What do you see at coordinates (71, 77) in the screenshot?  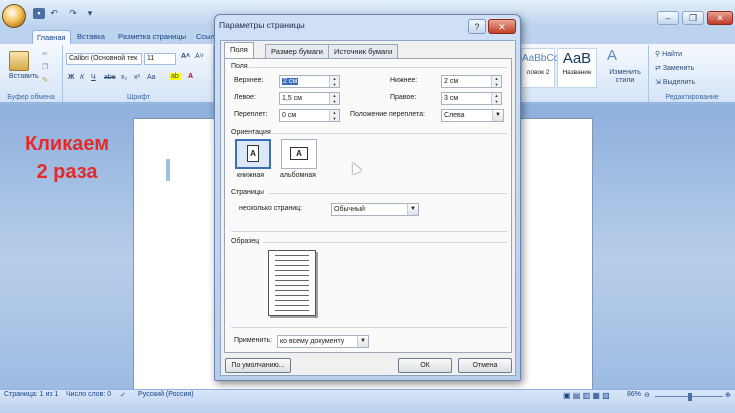 I see `bold-icon: Ж` at bounding box center [71, 77].